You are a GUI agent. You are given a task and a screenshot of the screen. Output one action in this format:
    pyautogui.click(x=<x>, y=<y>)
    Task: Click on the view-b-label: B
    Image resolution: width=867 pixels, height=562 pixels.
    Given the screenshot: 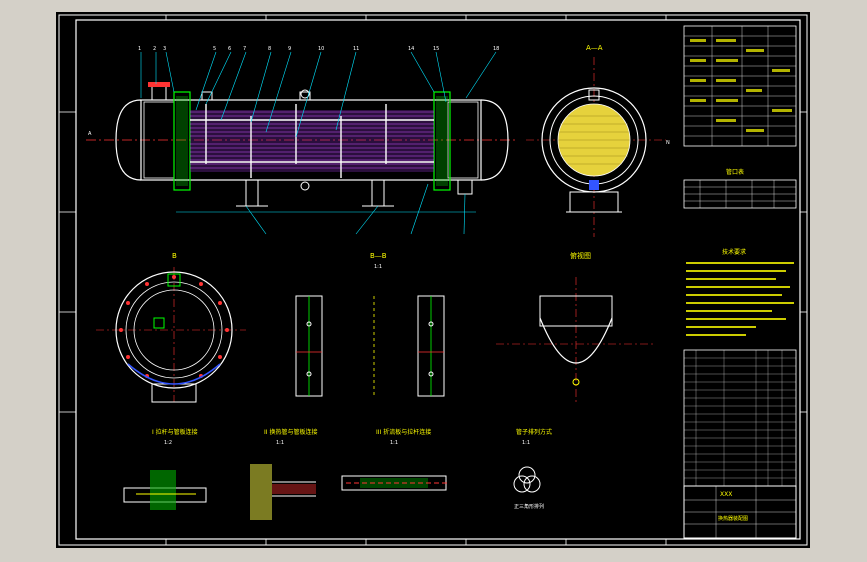 What is the action you would take?
    pyautogui.click(x=174, y=256)
    